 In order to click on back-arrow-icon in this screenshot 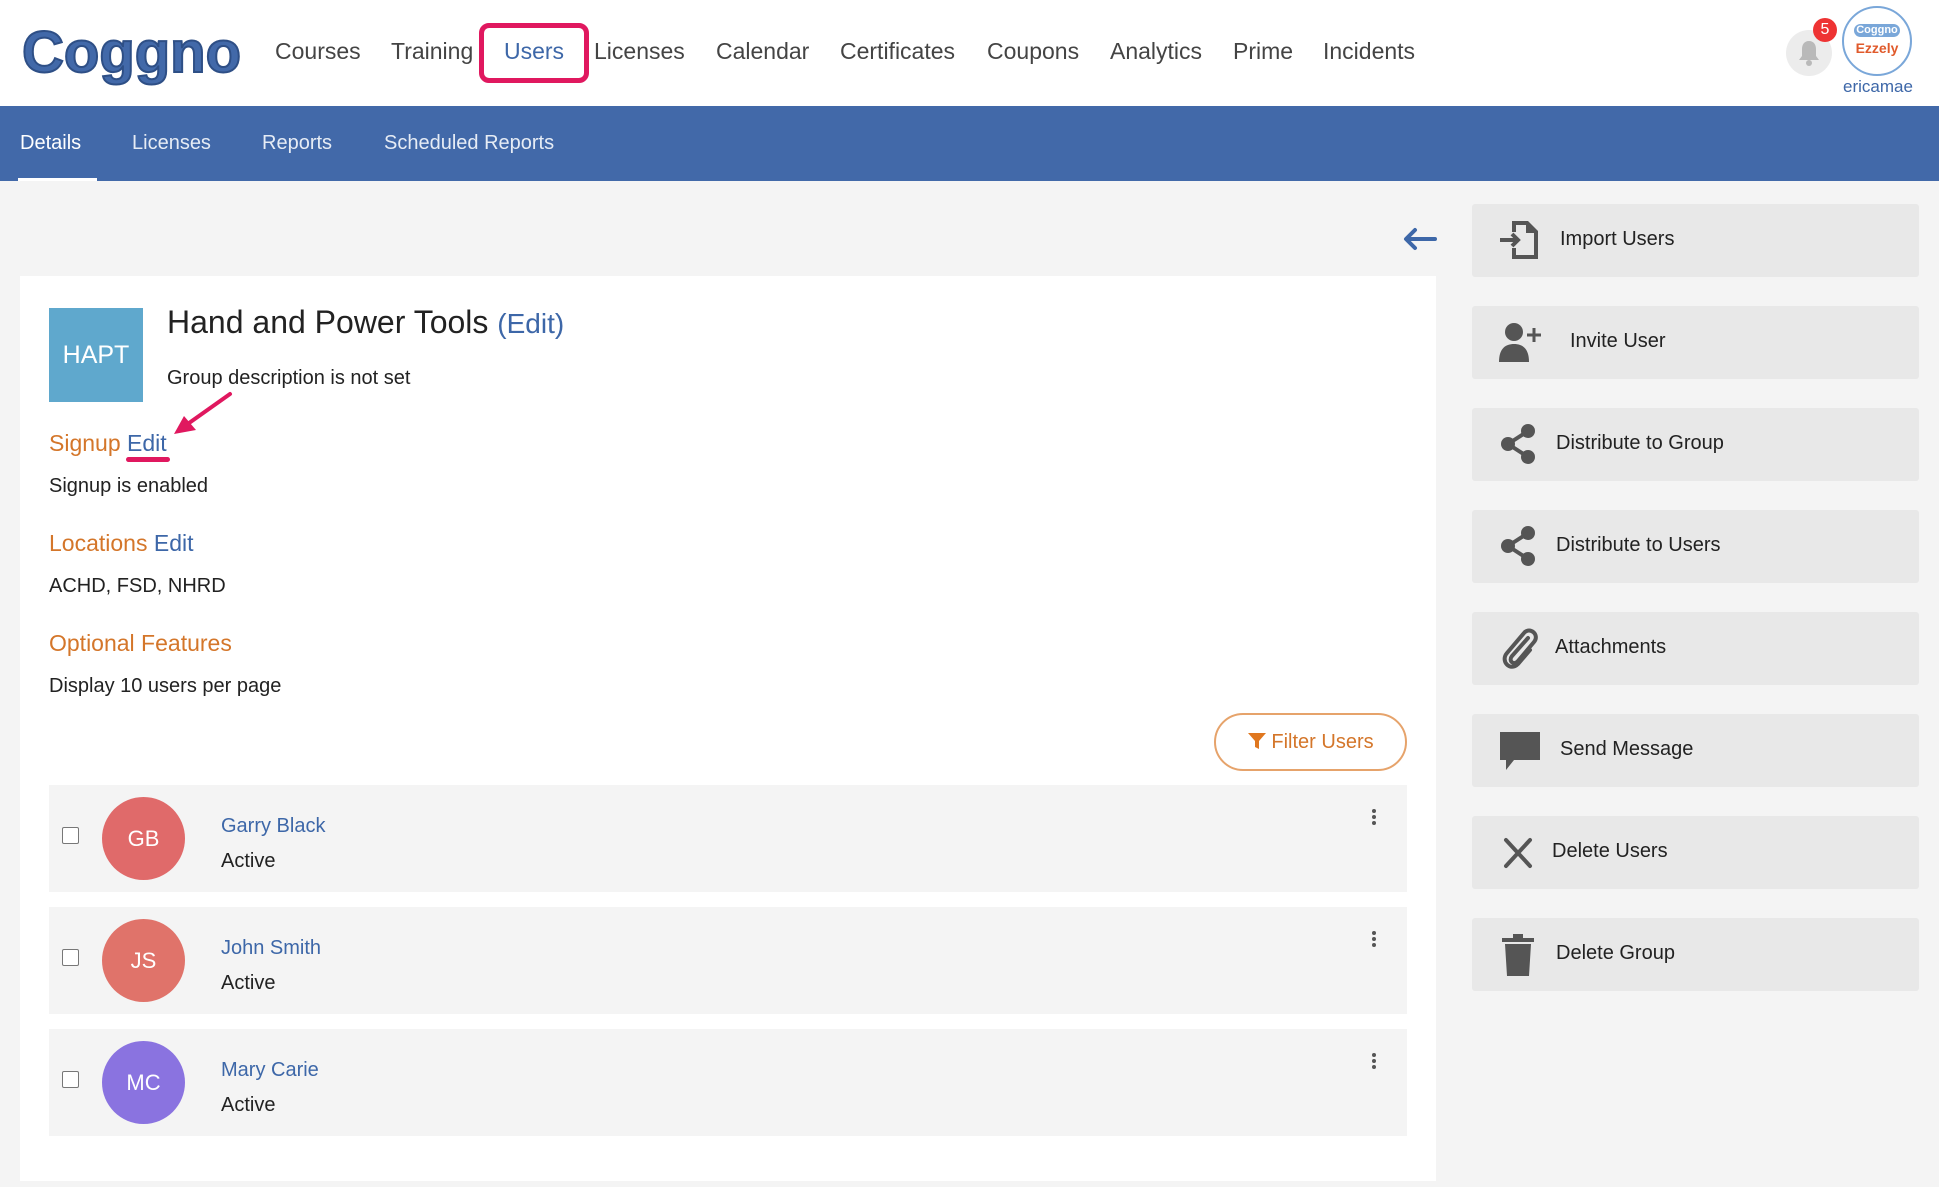, I will do `click(1420, 239)`.